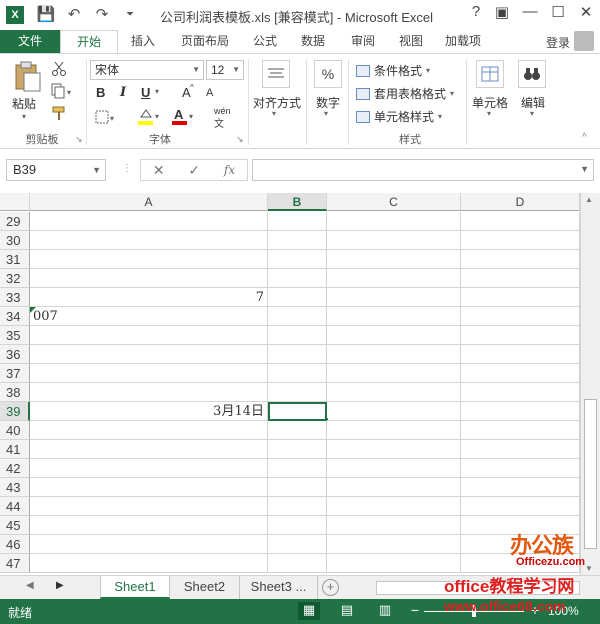  What do you see at coordinates (274, 113) in the screenshot?
I see `alignment-dropdown-icon: ▾` at bounding box center [274, 113].